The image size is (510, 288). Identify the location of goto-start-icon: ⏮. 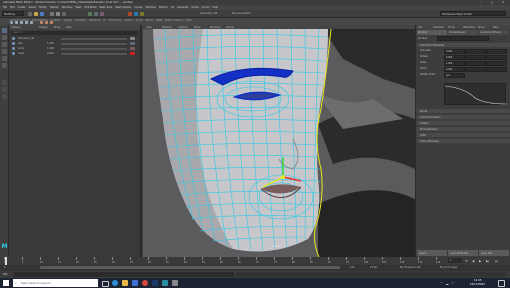
(466, 261).